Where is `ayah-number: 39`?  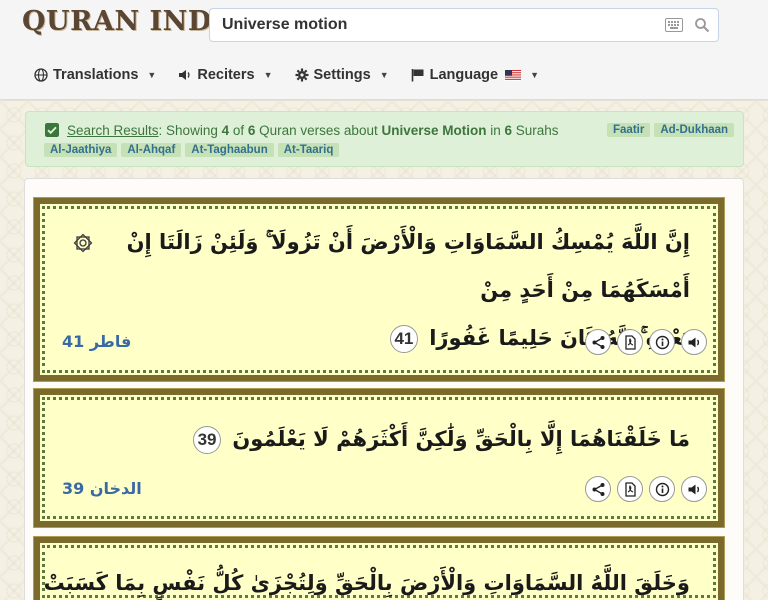 ayah-number: 39 is located at coordinates (207, 440).